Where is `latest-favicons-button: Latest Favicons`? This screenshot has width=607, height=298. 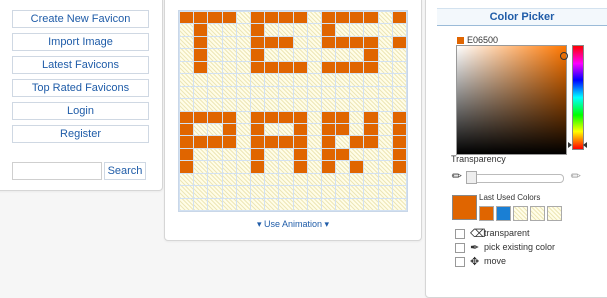 latest-favicons-button: Latest Favicons is located at coordinates (80, 65).